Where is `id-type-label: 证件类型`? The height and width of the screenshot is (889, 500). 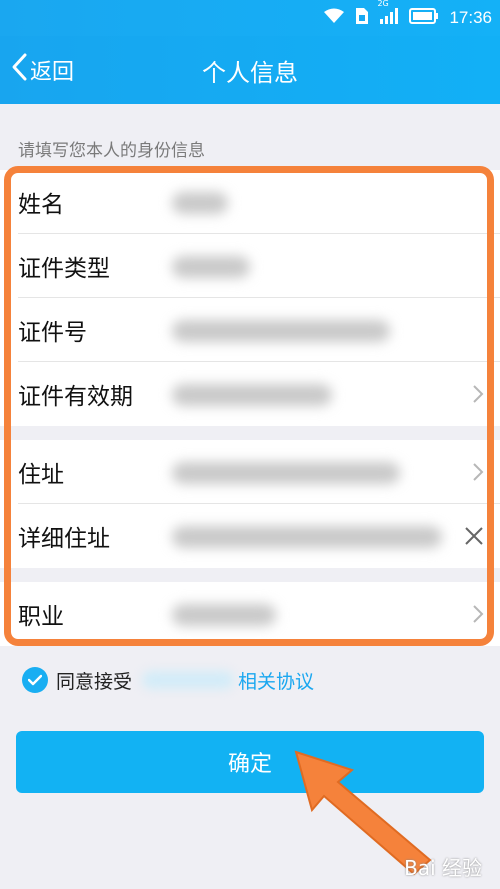 id-type-label: 证件类型 is located at coordinates (64, 269).